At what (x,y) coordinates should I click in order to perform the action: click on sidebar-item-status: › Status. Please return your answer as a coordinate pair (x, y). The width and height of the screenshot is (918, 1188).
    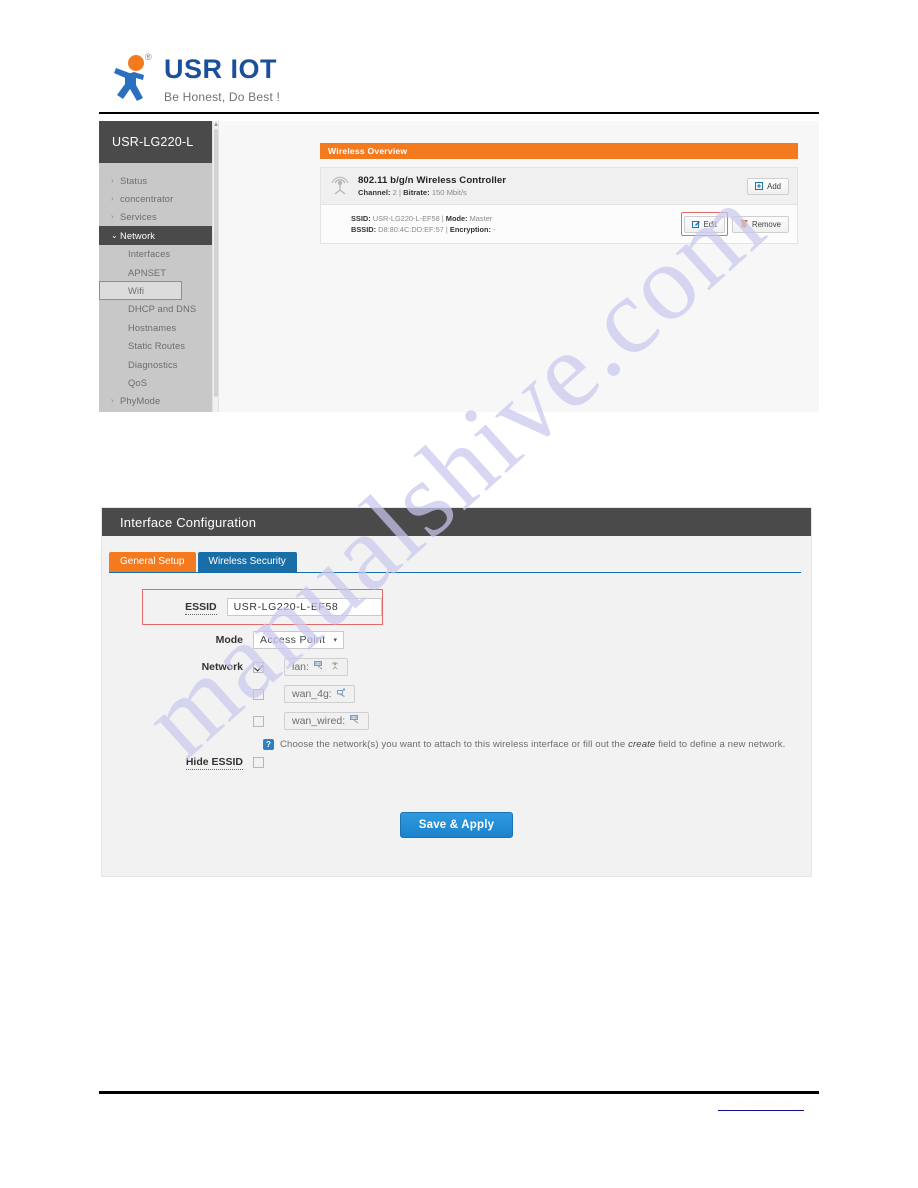
    Looking at the image, I should click on (155, 180).